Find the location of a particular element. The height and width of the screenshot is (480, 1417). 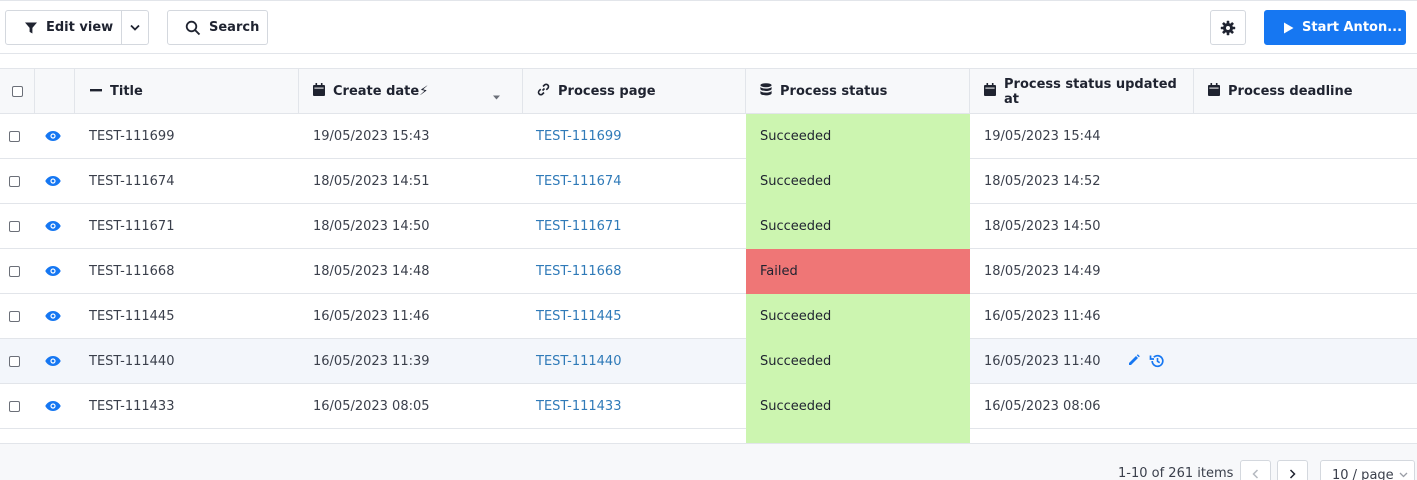

process-status-cell: Failed is located at coordinates (858, 271).